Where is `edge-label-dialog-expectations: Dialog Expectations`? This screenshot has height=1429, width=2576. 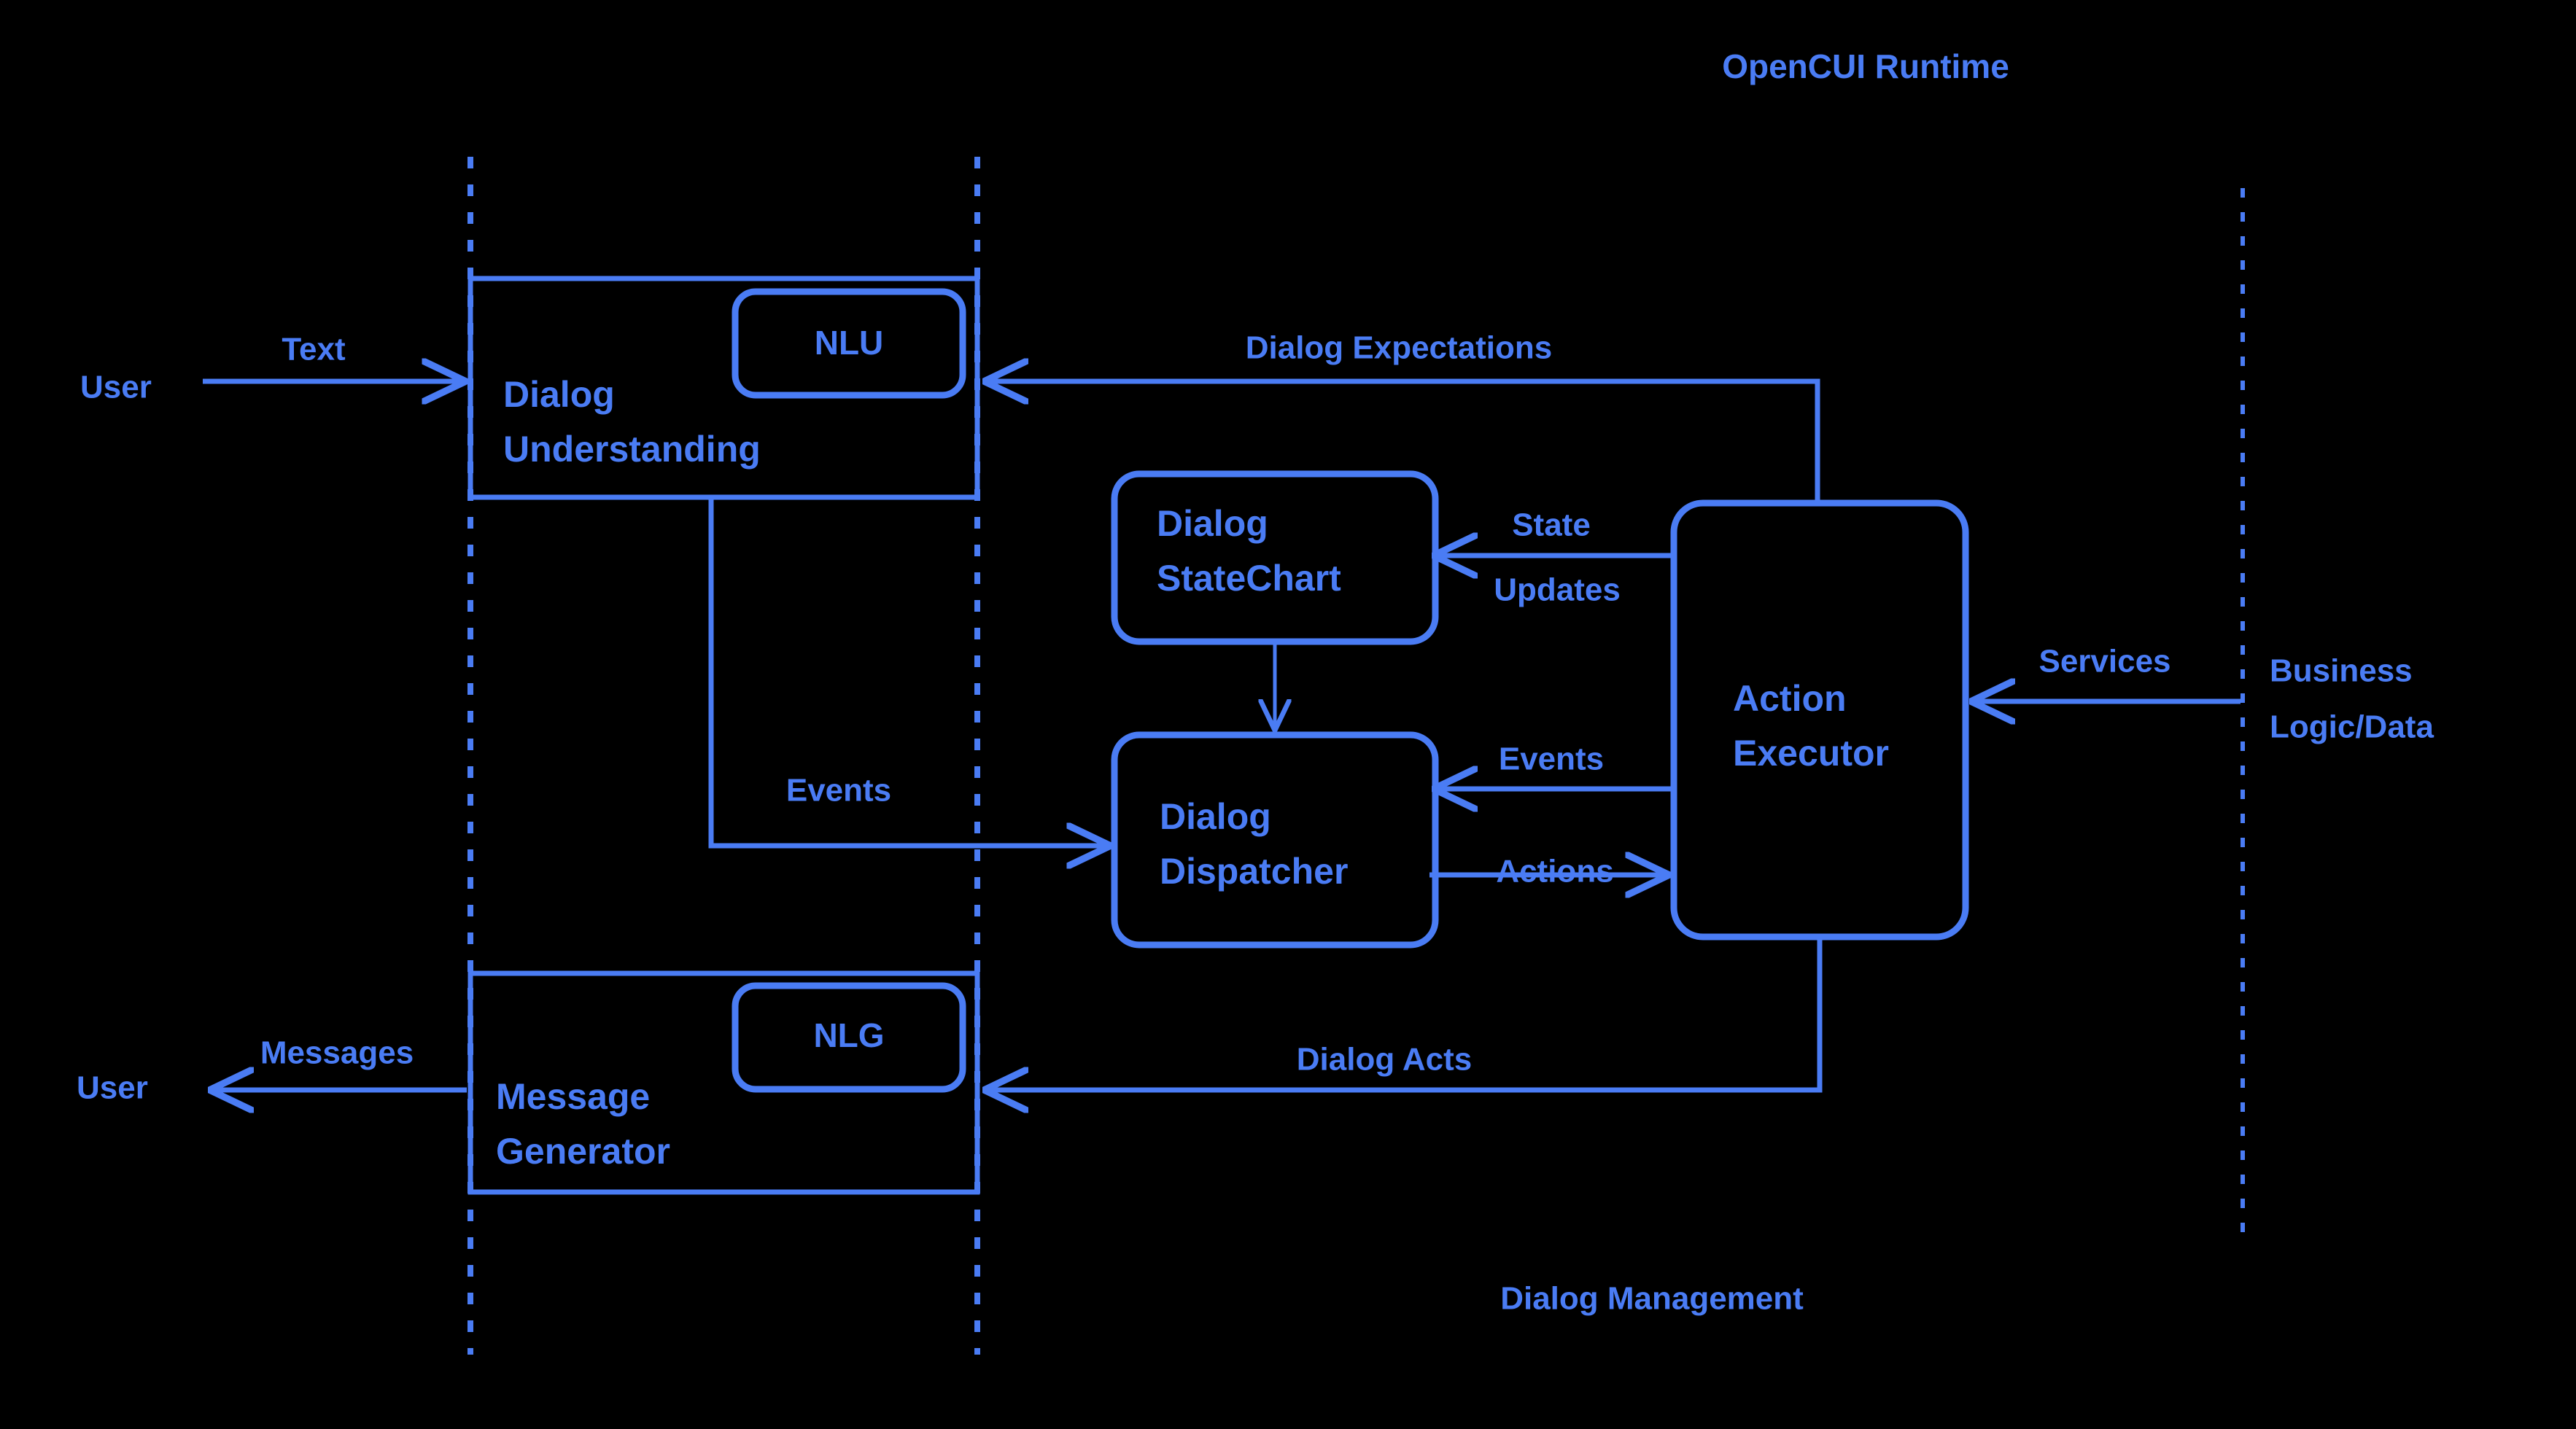 edge-label-dialog-expectations: Dialog Expectations is located at coordinates (1400, 348).